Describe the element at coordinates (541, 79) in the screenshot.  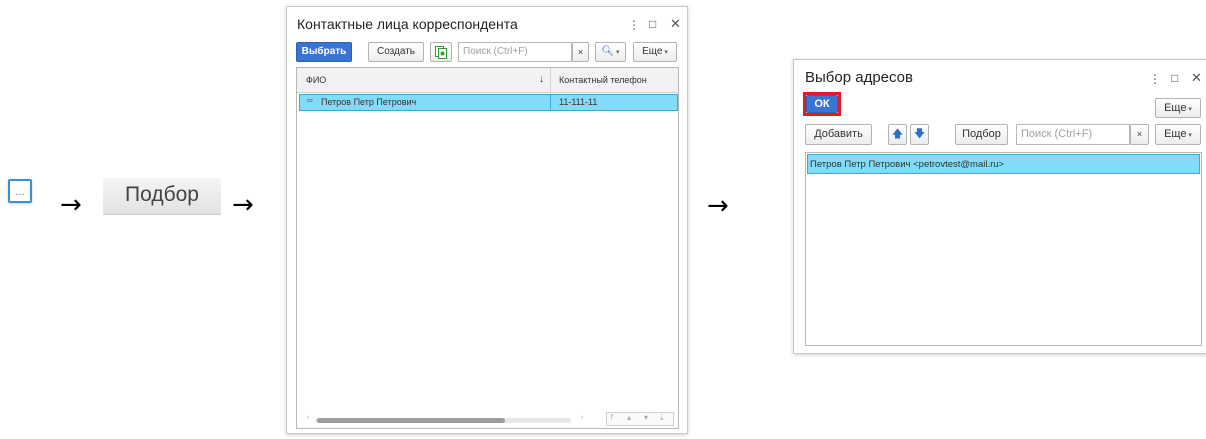
I see `sort-arrow-icon: ↓` at that location.